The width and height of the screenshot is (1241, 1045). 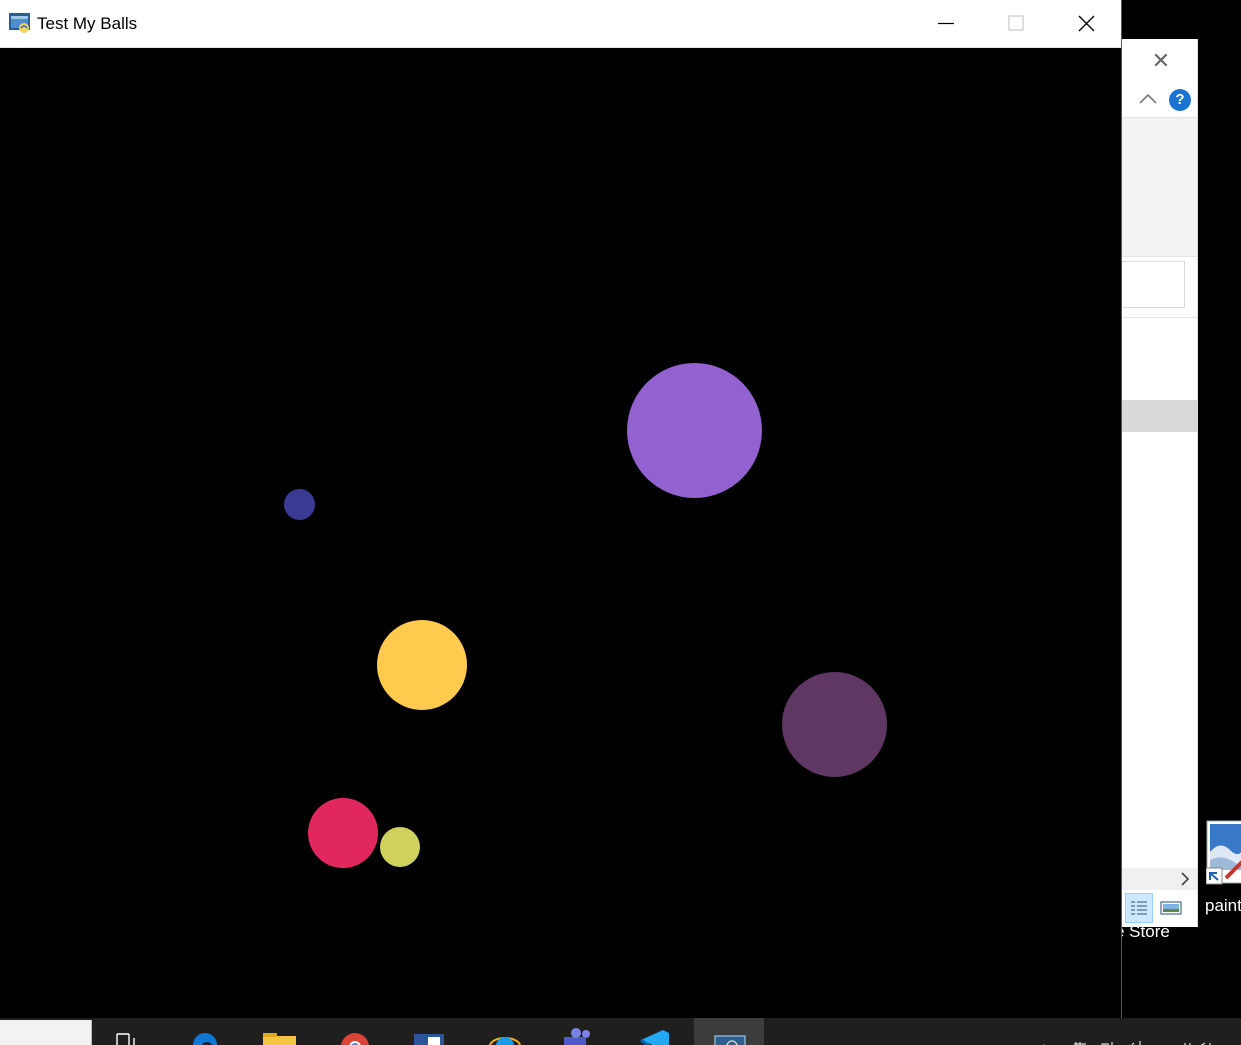 I want to click on ball-olive-yellow, so click(x=400, y=847).